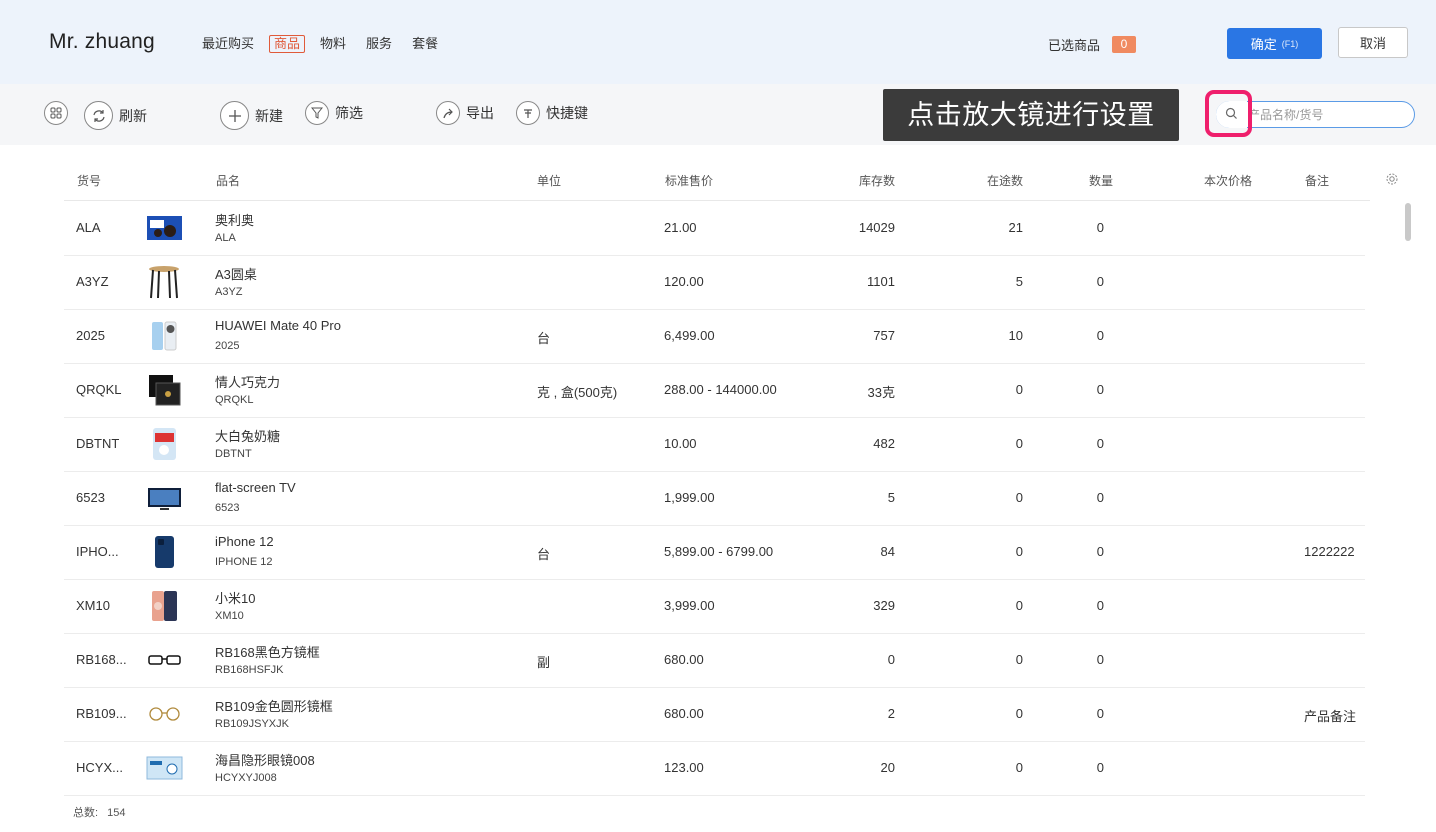  Describe the element at coordinates (480, 113) in the screenshot. I see `export-label: 导出` at that location.